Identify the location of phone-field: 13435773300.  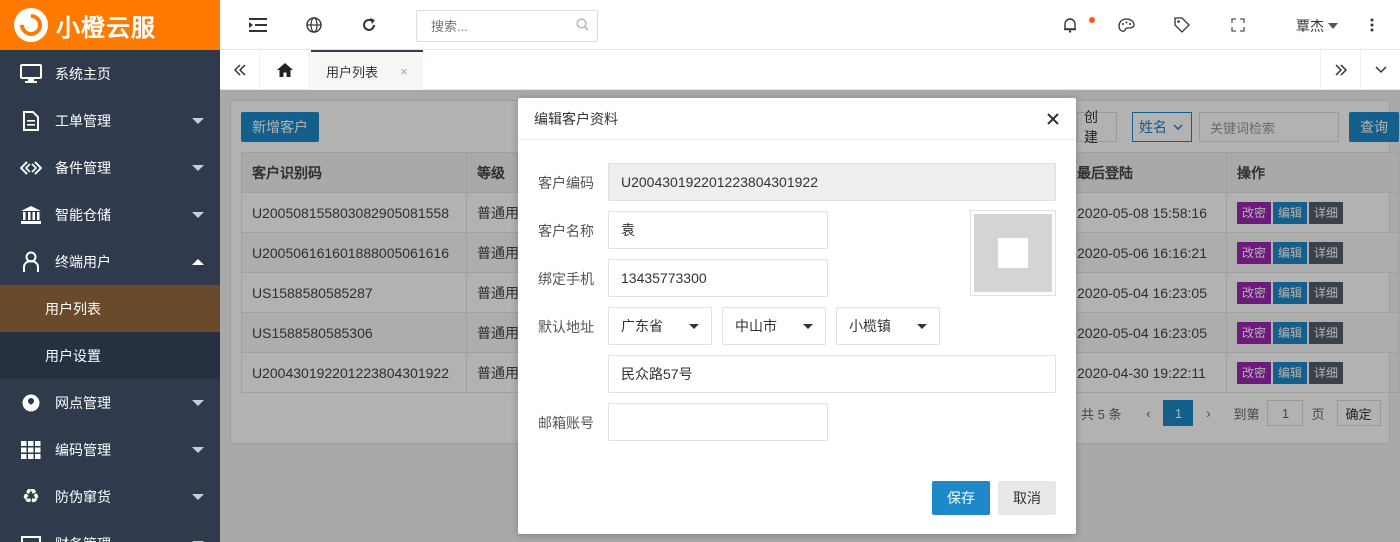
(718, 278).